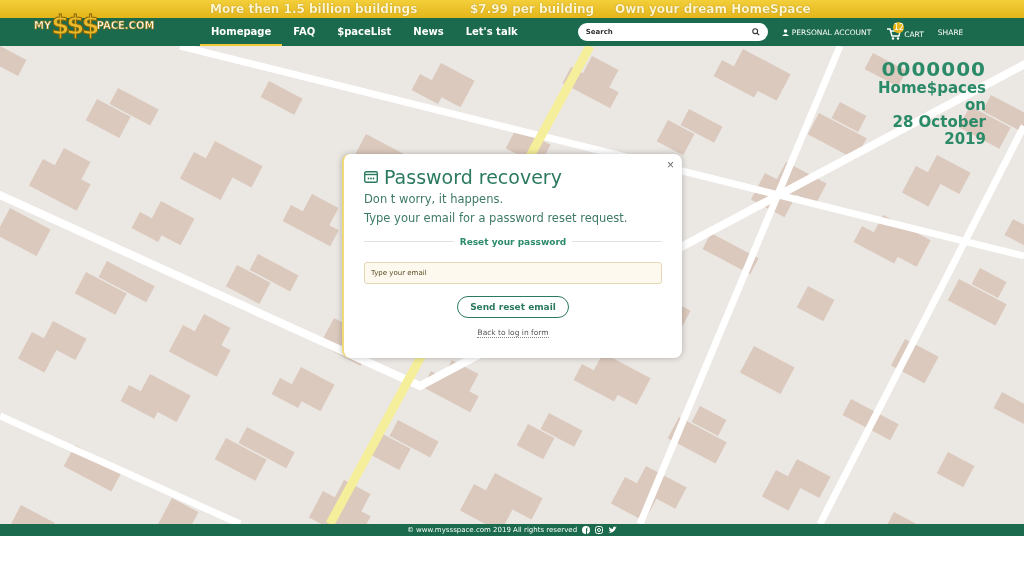 This screenshot has width=1024, height=574. Describe the element at coordinates (613, 530) in the screenshot. I see `twitter-icon` at that location.